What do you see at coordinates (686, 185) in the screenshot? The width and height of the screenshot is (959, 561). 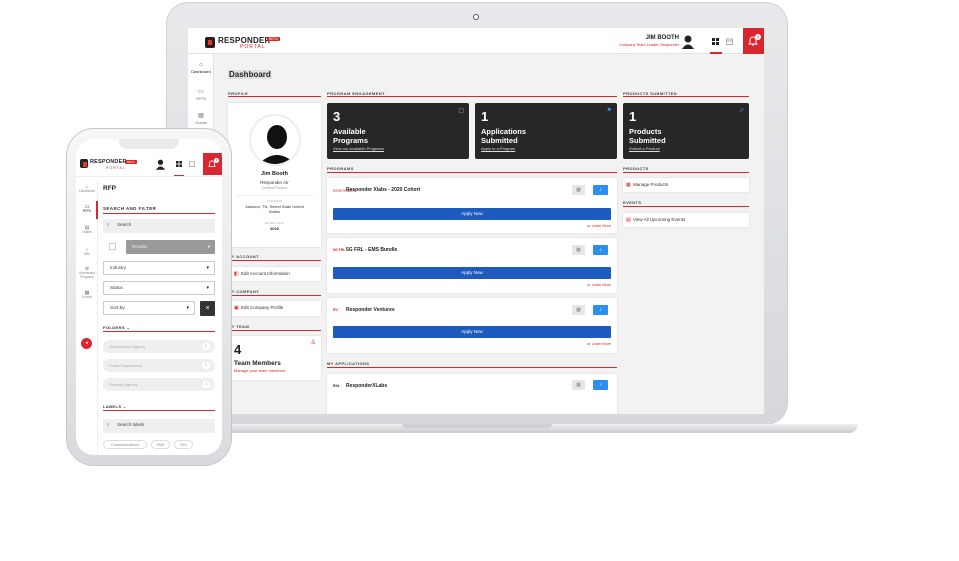 I see `manage-products-link: ▦ Manage Products` at bounding box center [686, 185].